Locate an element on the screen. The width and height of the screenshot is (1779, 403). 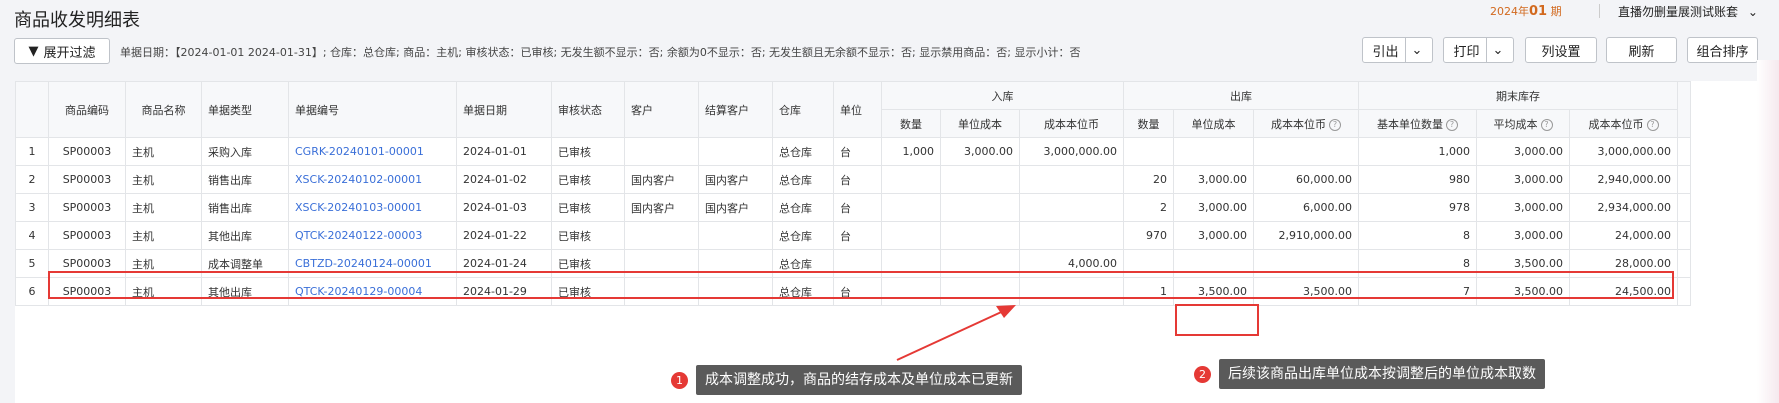
divider is located at coordinates (1486, 50).